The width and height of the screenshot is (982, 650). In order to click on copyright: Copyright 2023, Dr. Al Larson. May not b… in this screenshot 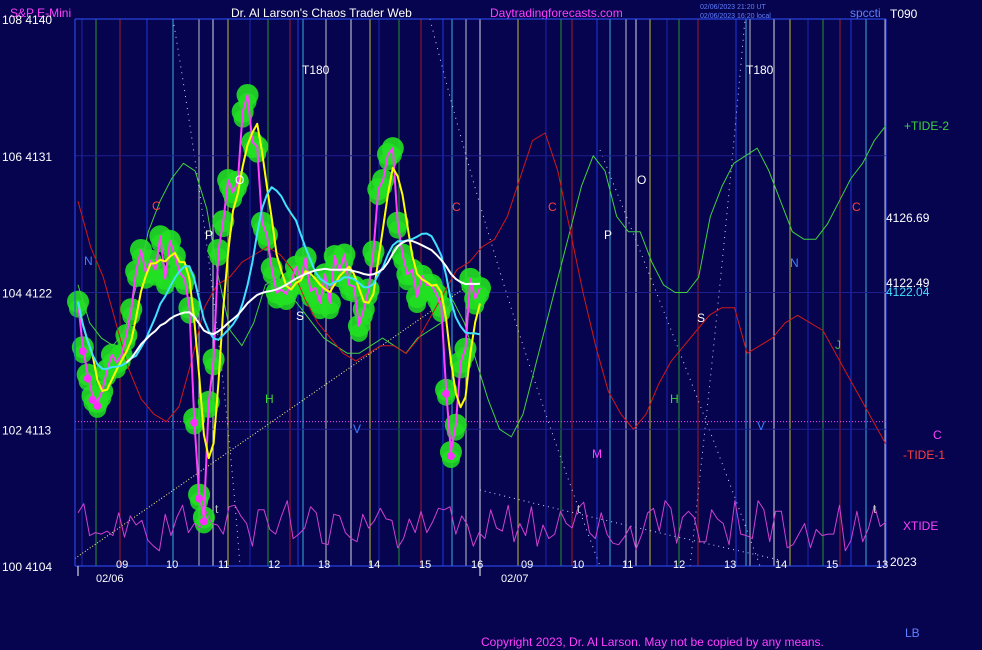, I will do `click(652, 642)`.